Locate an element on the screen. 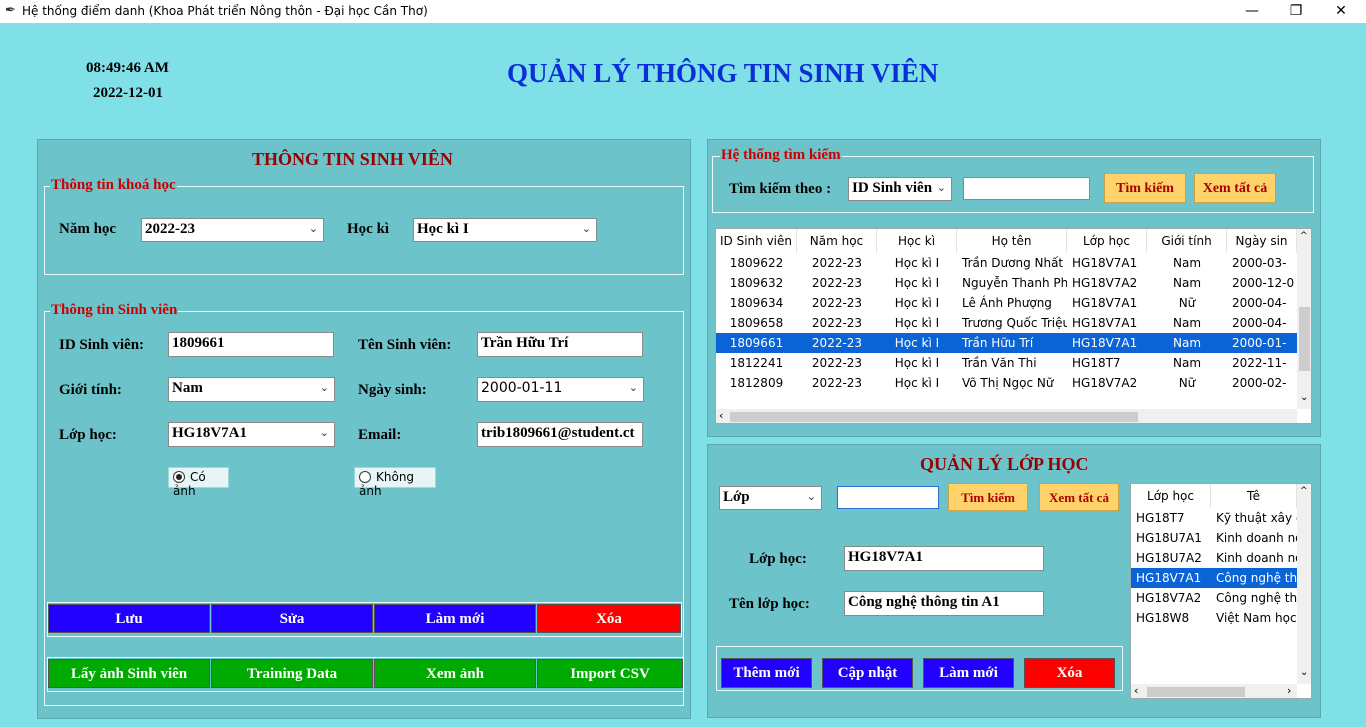  class-table-row: HG18U7A2 Kinh doanh nô is located at coordinates (1214, 558).